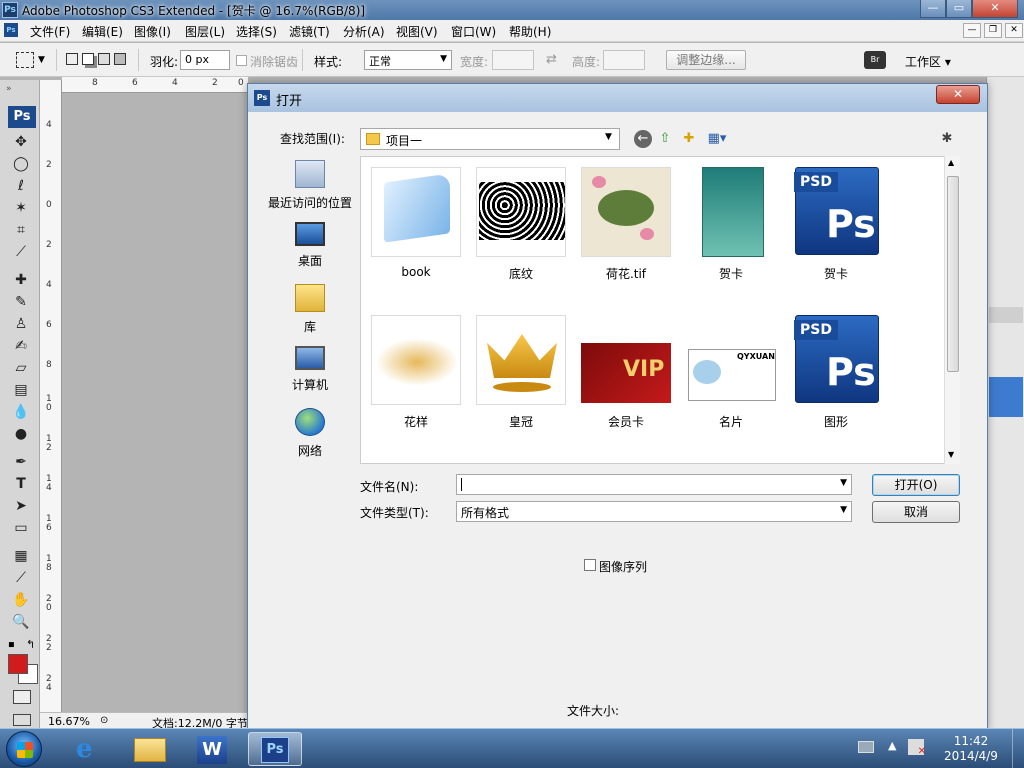 The image size is (1024, 768). Describe the element at coordinates (21, 528) in the screenshot. I see `rectangle-tool-icon: ▭` at that location.